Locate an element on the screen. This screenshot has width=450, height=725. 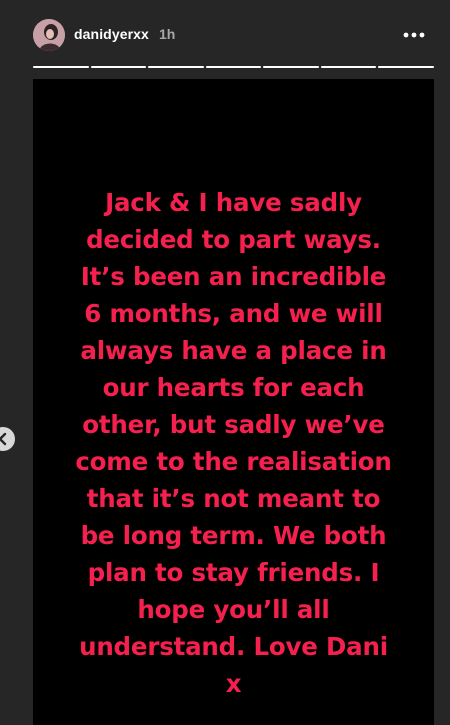
avatar is located at coordinates (49, 35).